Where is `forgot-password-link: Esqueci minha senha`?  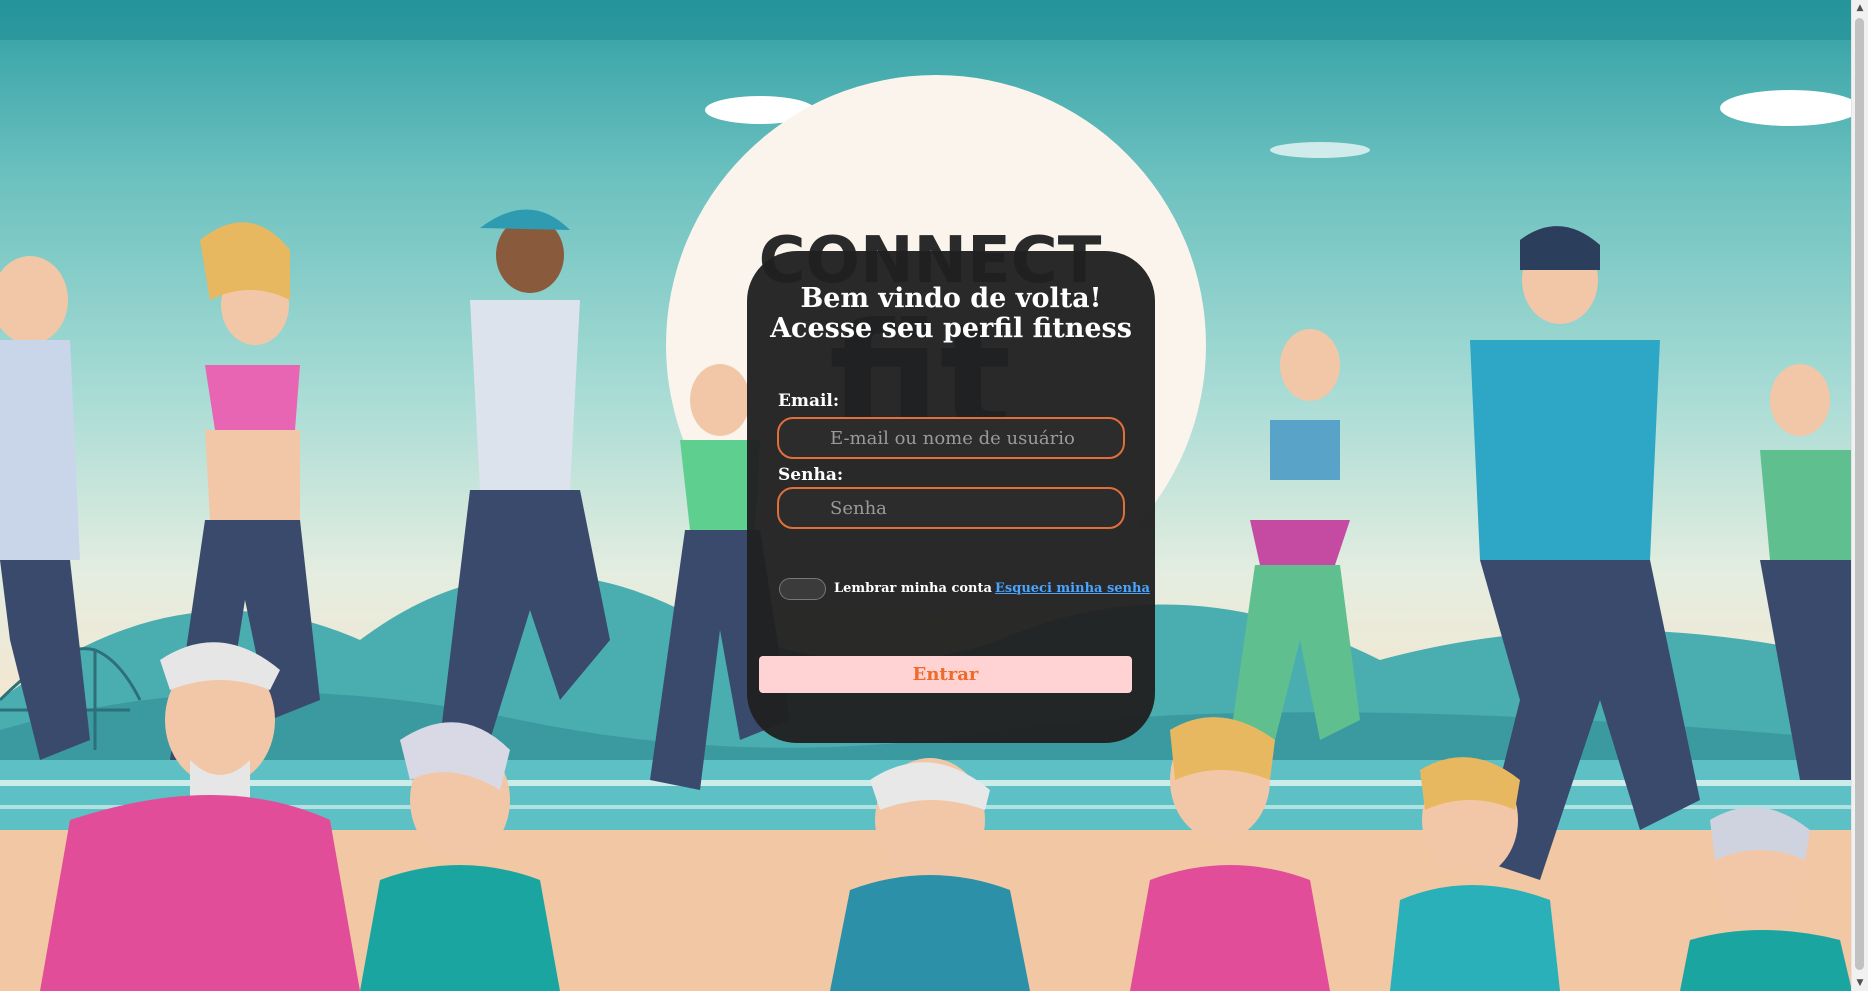
forgot-password-link: Esqueci minha senha is located at coordinates (1072, 588).